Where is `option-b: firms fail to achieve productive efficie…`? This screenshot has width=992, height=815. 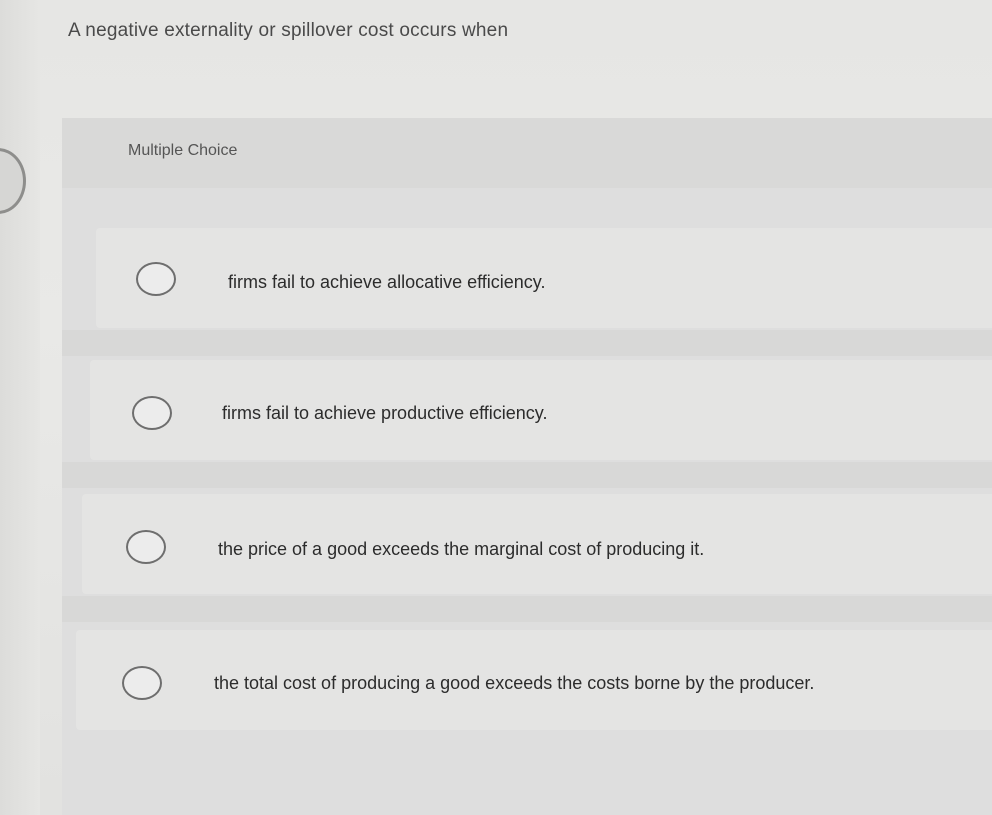
option-b: firms fail to achieve productive efficie… is located at coordinates (541, 410).